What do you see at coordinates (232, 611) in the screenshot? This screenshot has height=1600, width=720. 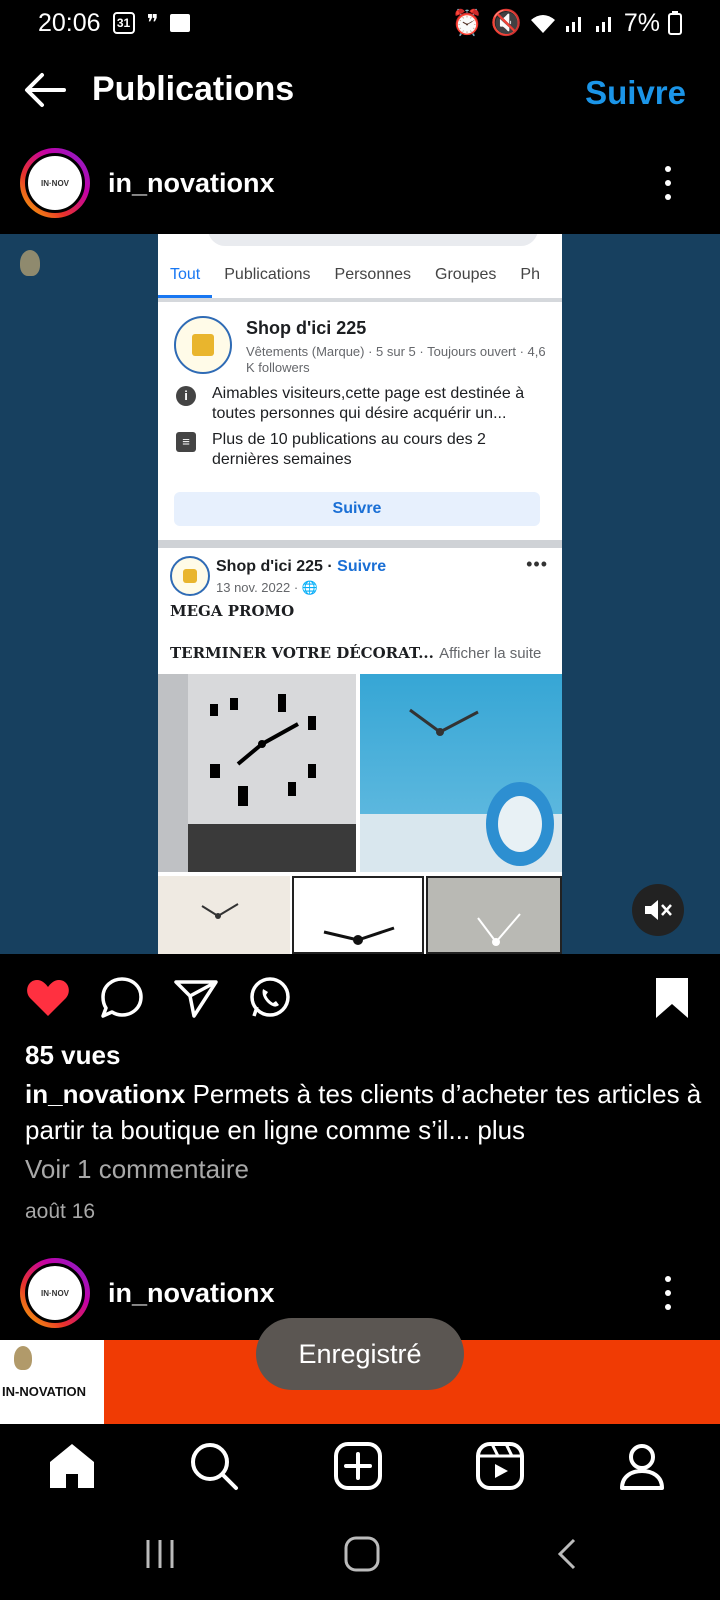 I see `embedded-promo-title: MEGA PROMO` at bounding box center [232, 611].